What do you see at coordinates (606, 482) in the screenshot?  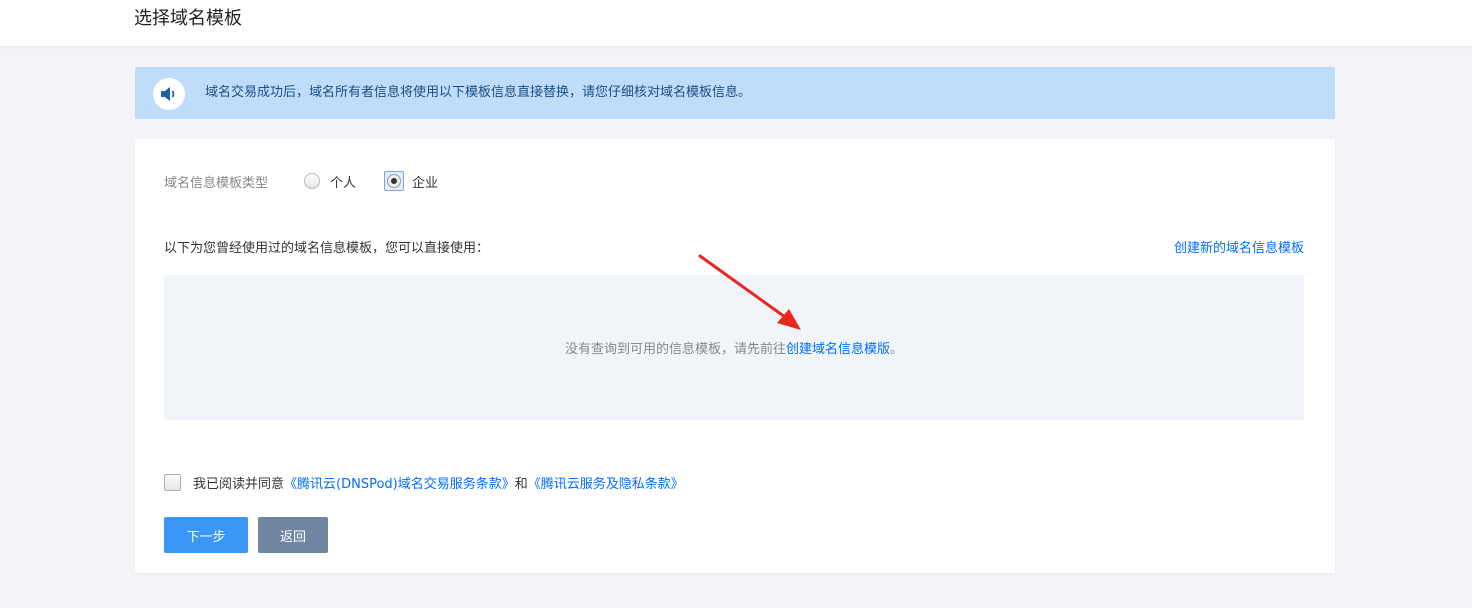 I see `privacy-terms-link: 《腾讯云服务及隐私条款》` at bounding box center [606, 482].